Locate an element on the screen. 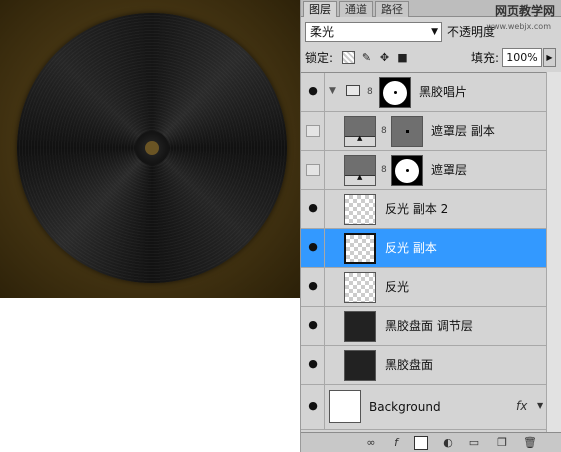  record-center is located at coordinates (152, 148).